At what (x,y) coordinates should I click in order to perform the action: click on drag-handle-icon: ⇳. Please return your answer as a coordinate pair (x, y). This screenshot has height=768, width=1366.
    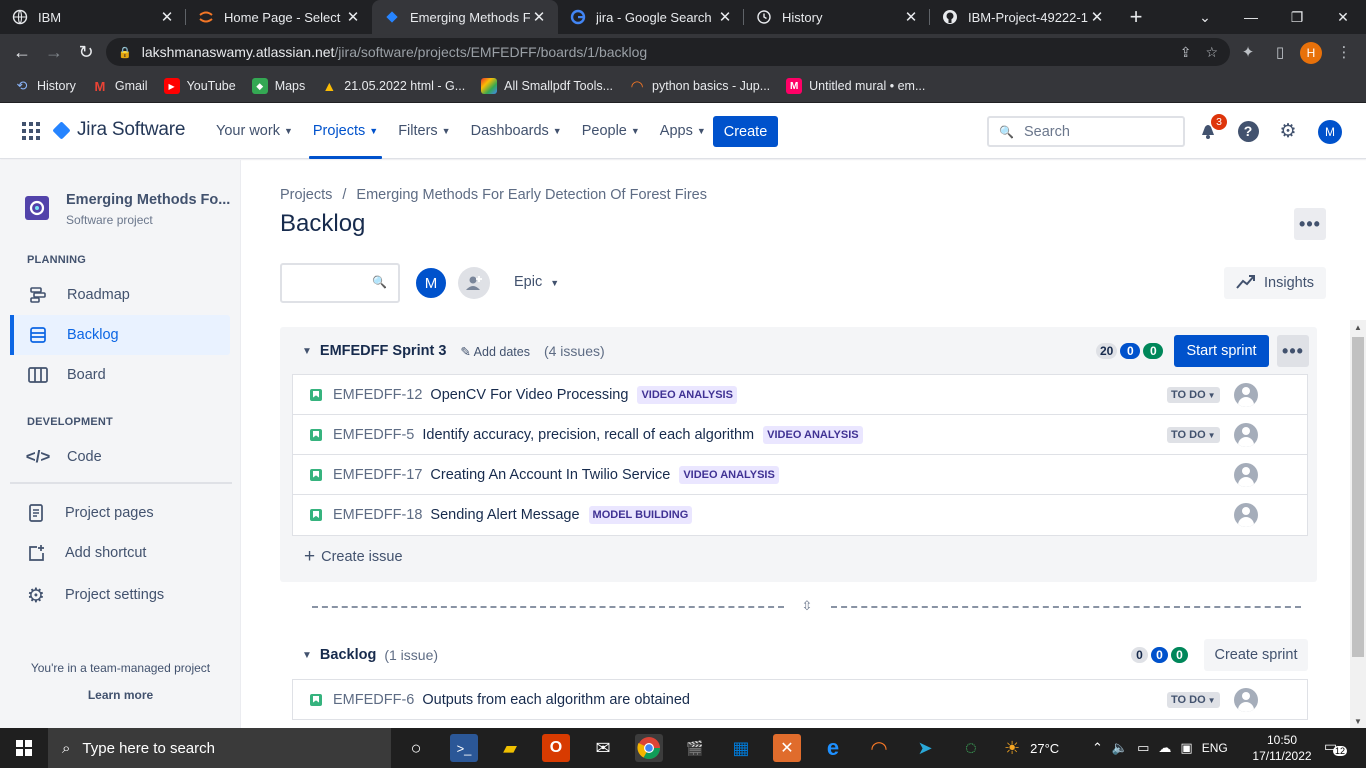
    Looking at the image, I should click on (807, 605).